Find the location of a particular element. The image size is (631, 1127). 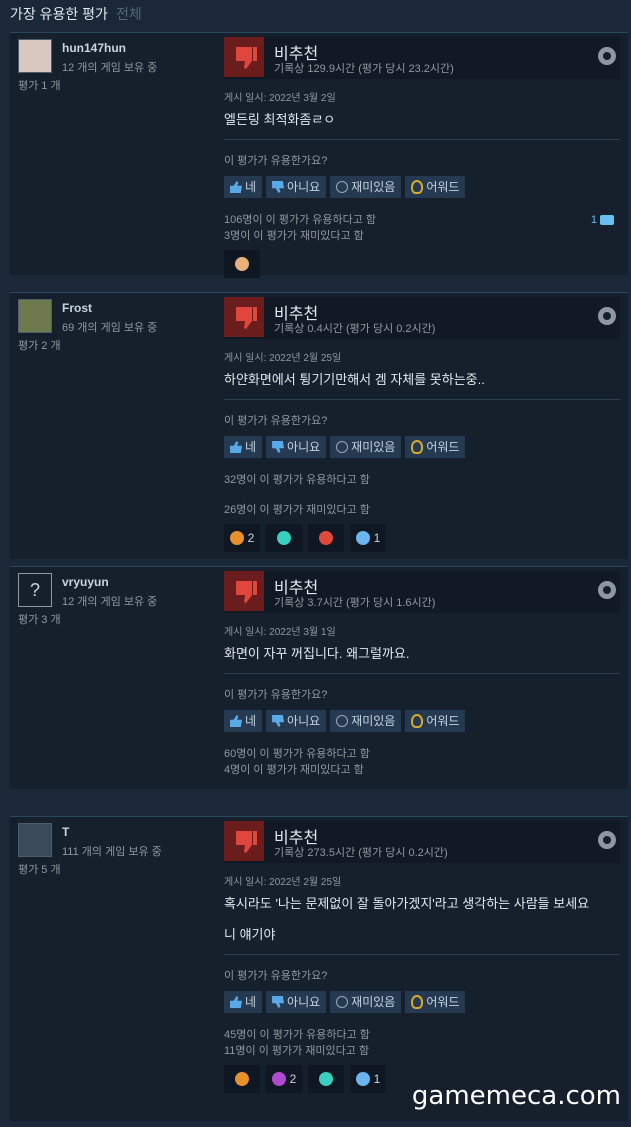

reviewer-info: hun147hun 12 개의 게임 보유 중 평가 1 개 is located at coordinates (113, 65).